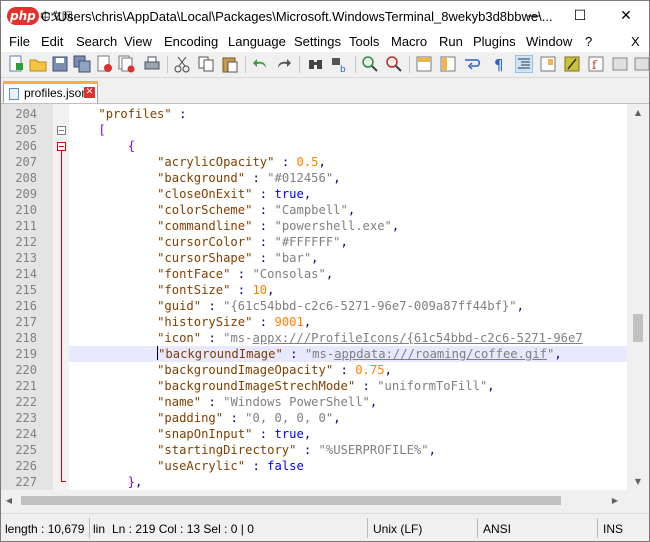 Image resolution: width=650 pixels, height=542 pixels. Describe the element at coordinates (26, 402) in the screenshot. I see `line-number: 222` at that location.